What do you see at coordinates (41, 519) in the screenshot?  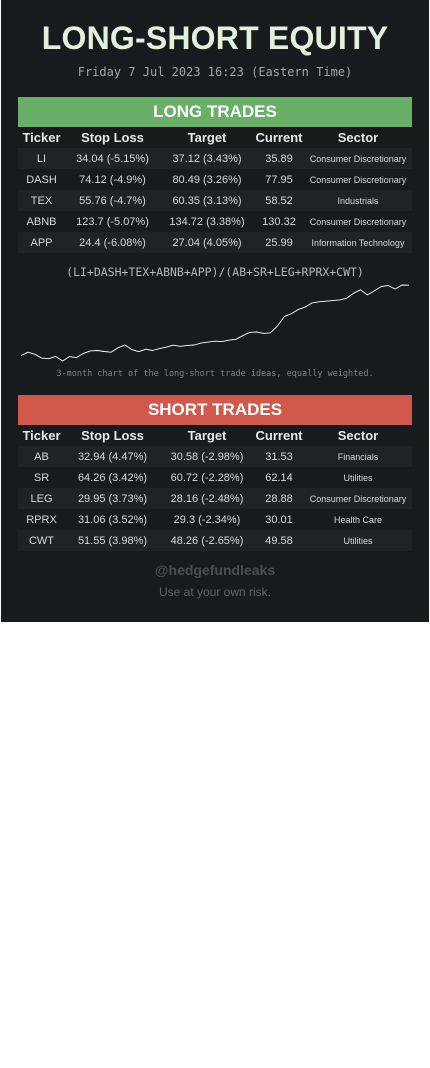 I see `ticker-cell: RPRX` at bounding box center [41, 519].